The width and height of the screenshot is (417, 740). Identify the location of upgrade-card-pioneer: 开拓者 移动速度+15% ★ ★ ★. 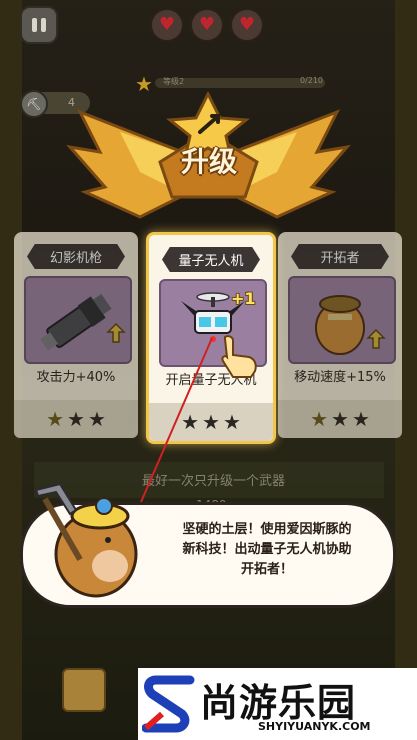
(340, 335).